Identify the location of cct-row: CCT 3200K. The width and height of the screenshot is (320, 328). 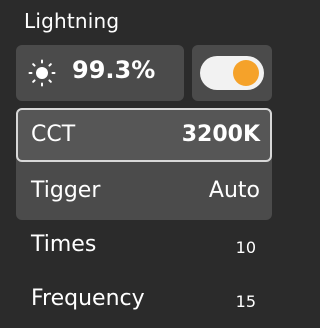
(144, 135).